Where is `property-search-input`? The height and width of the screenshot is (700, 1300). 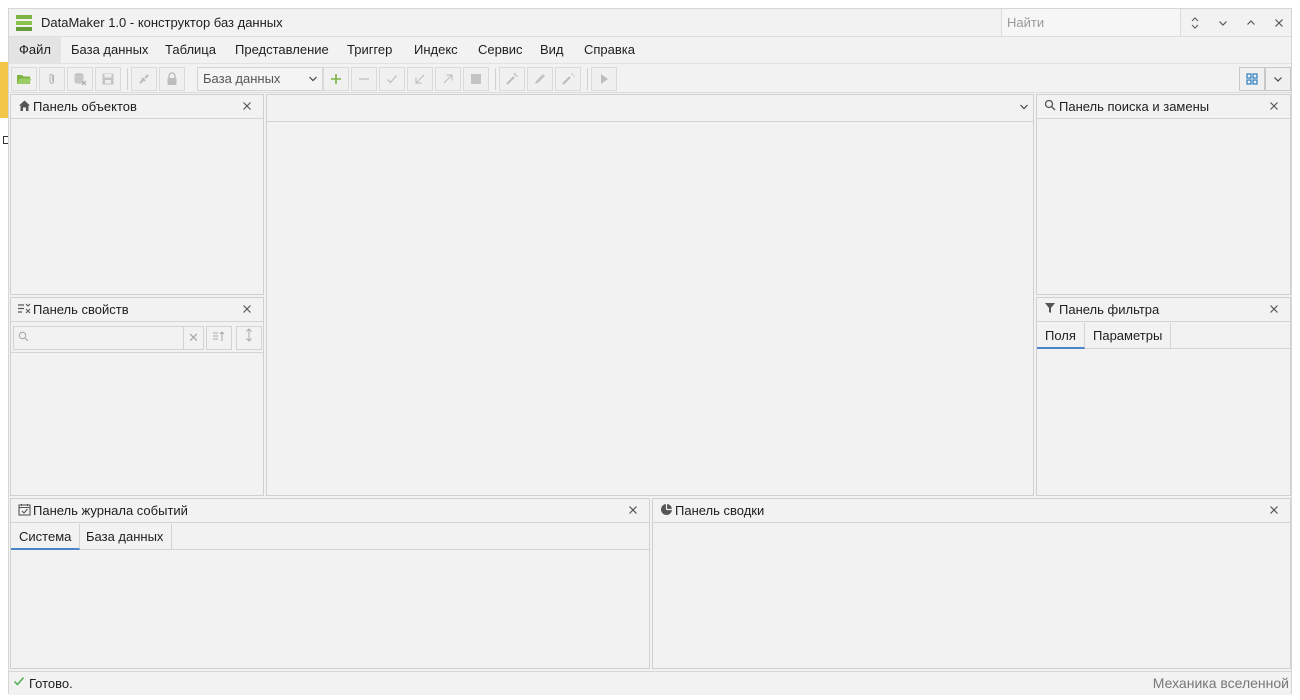 property-search-input is located at coordinates (109, 338).